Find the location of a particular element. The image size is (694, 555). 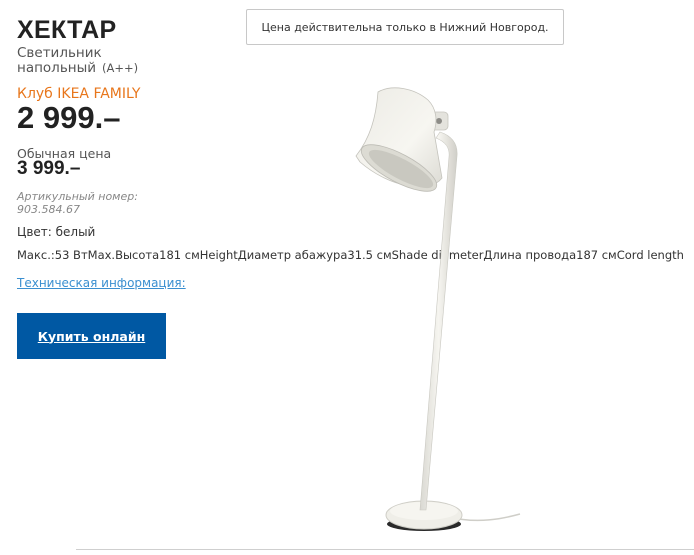

article-number: Артикульный номер: 903.584.67 is located at coordinates (77, 203).